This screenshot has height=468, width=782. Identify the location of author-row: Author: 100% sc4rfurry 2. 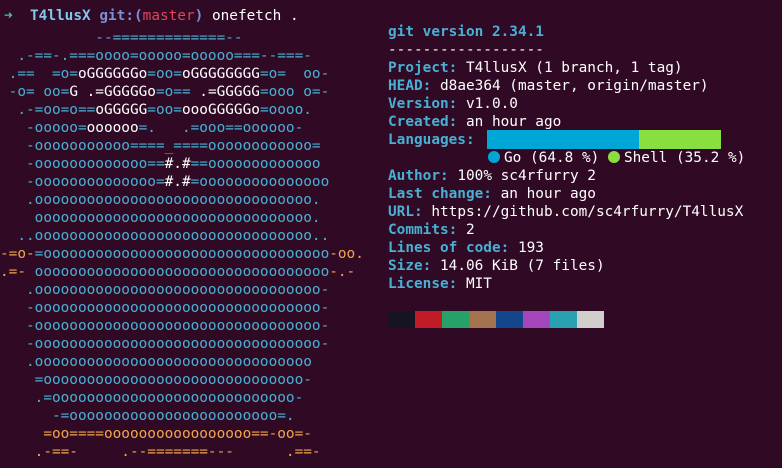
(492, 176).